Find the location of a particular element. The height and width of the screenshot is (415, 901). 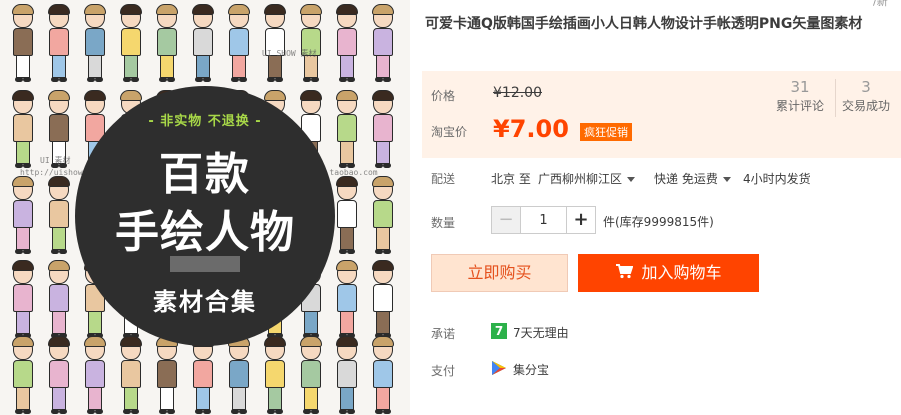

quantity-input is located at coordinates (543, 220).